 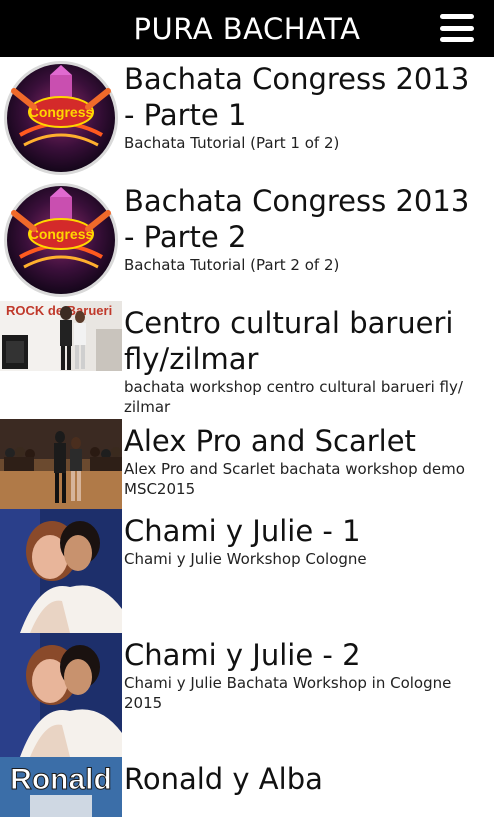 I want to click on video-text: Ronald y Alba, so click(x=308, y=777).